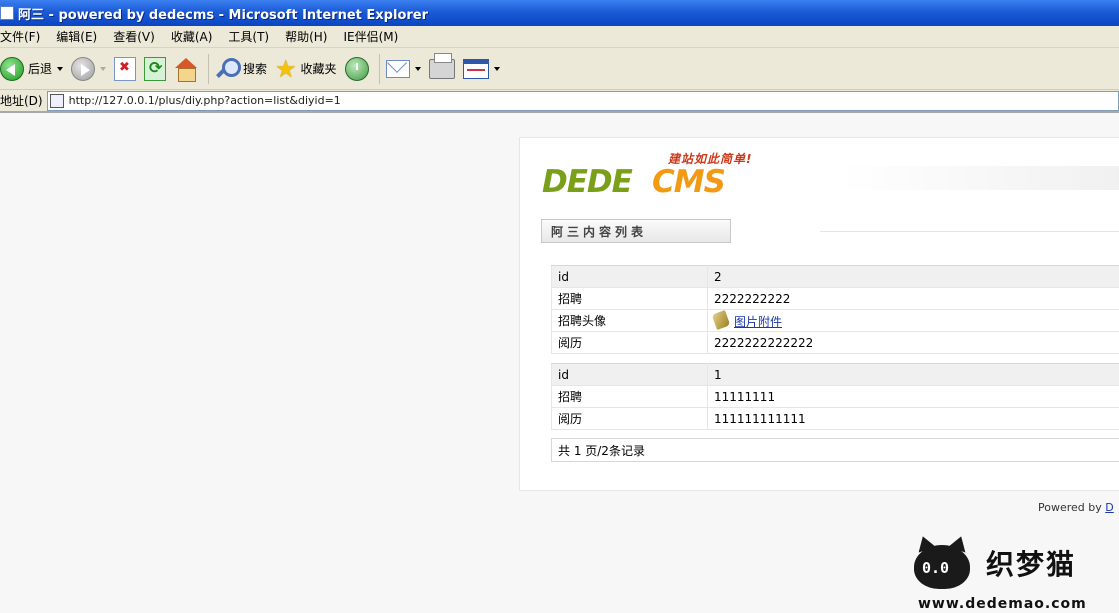 This screenshot has width=1119, height=613. Describe the element at coordinates (228, 69) in the screenshot. I see `search-icon` at that location.